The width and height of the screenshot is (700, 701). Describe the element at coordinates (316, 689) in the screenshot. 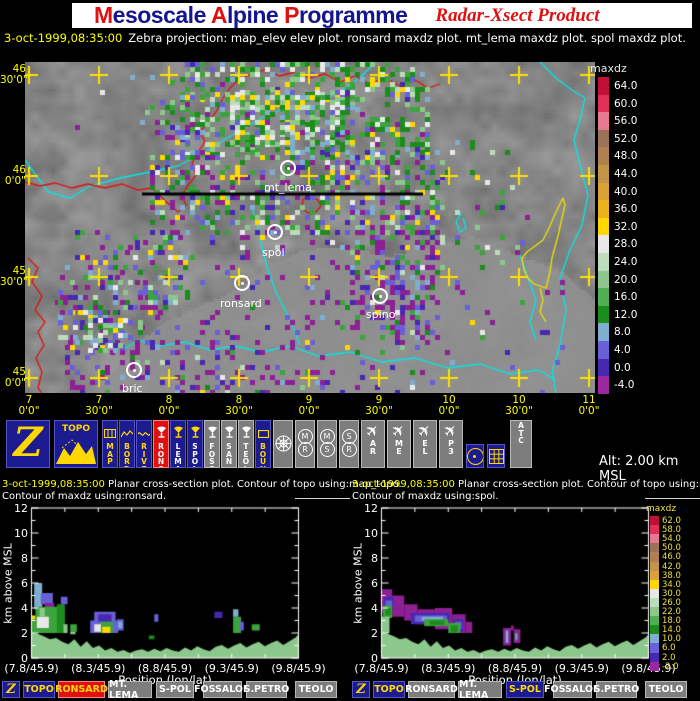

I see `xsect-source-left-teolo: TEOLO` at that location.